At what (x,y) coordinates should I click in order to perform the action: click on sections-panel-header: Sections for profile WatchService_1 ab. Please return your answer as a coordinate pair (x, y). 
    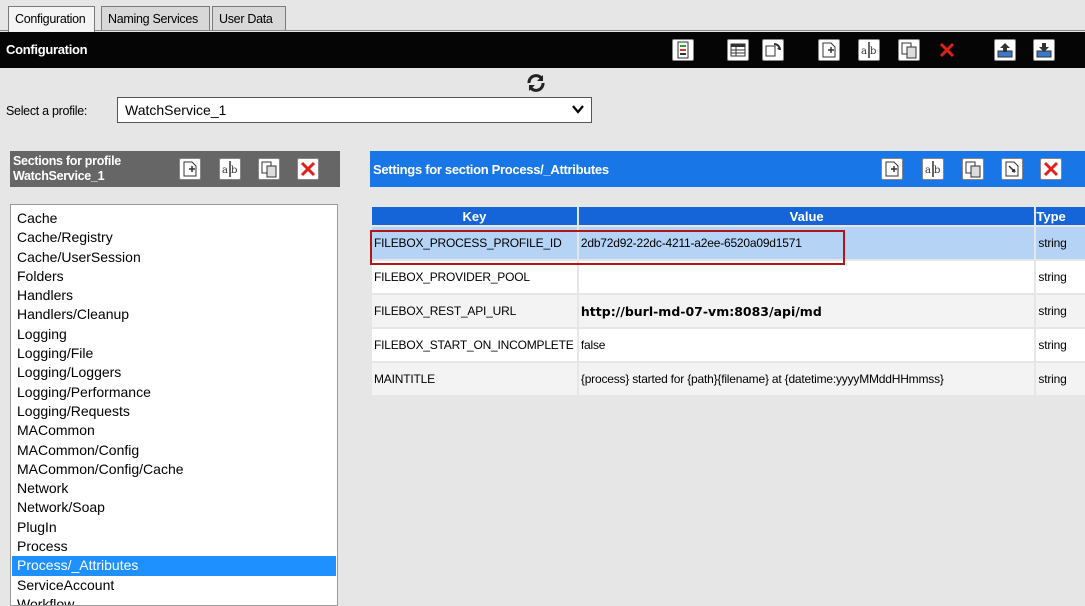
    Looking at the image, I should click on (175, 169).